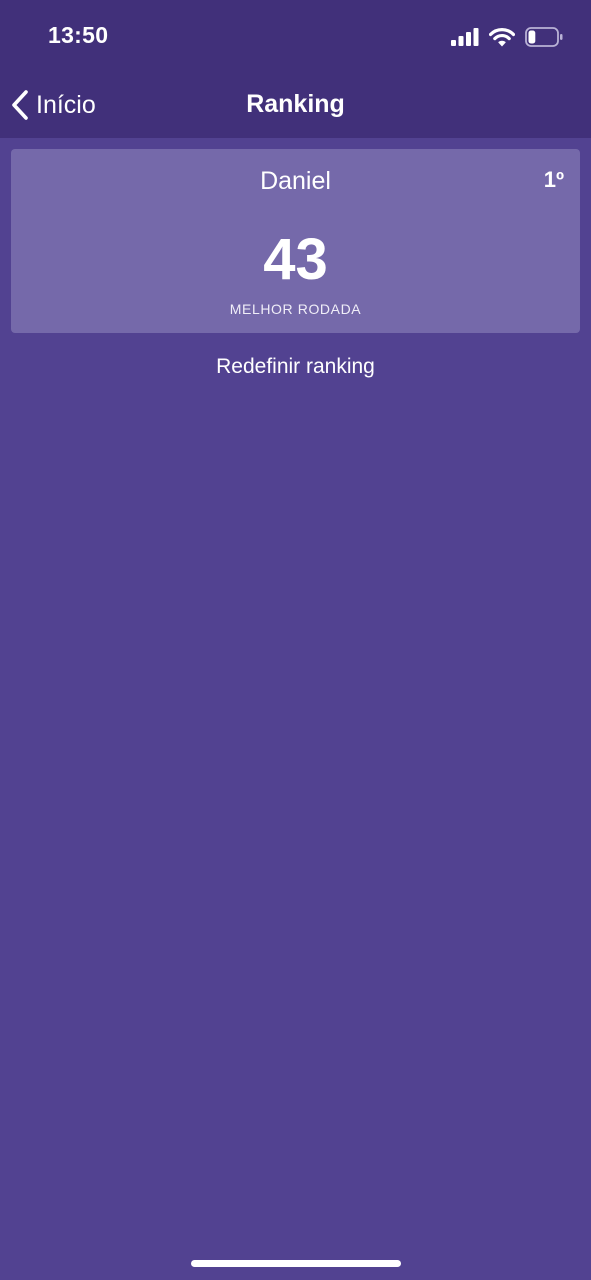 Image resolution: width=591 pixels, height=1280 pixels. What do you see at coordinates (295, 309) in the screenshot?
I see `best-score-caption: MELHOR RODADA` at bounding box center [295, 309].